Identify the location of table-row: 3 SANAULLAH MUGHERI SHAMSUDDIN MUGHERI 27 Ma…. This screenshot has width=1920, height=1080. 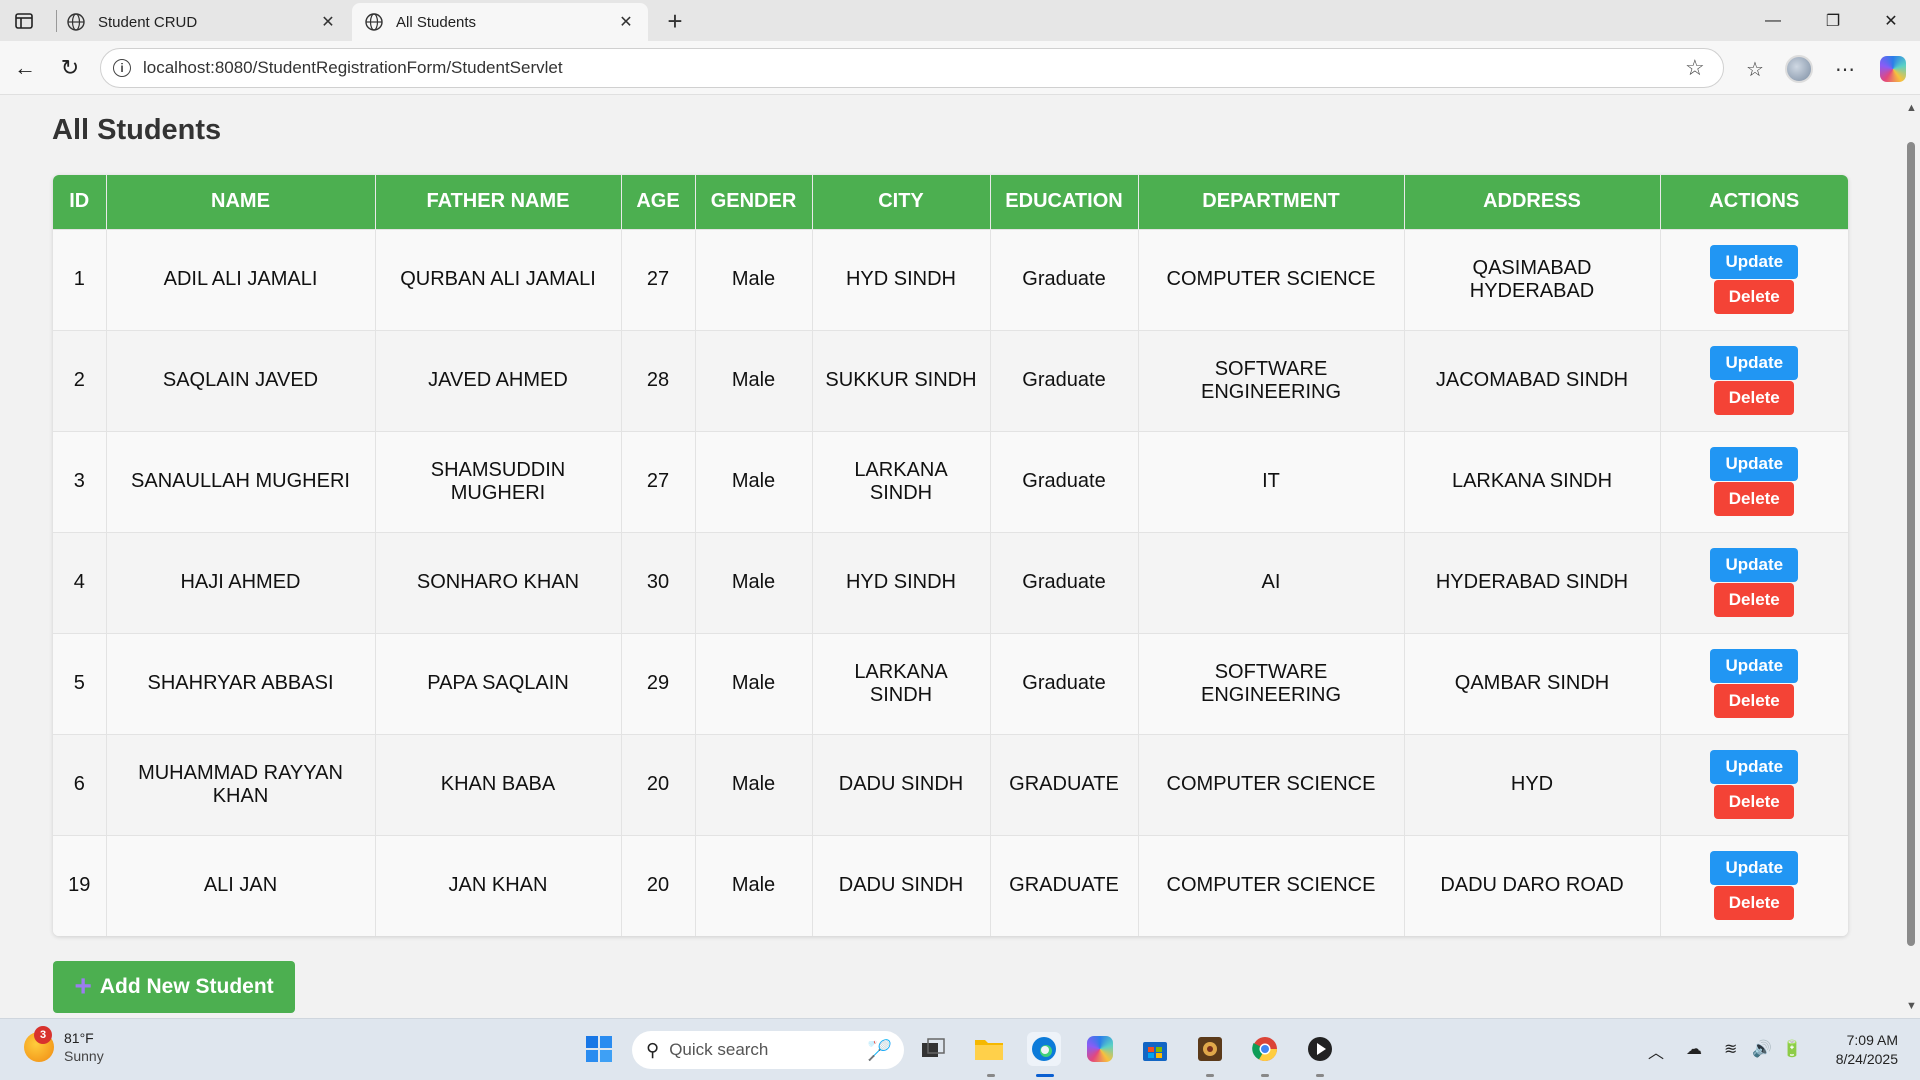
(950, 481).